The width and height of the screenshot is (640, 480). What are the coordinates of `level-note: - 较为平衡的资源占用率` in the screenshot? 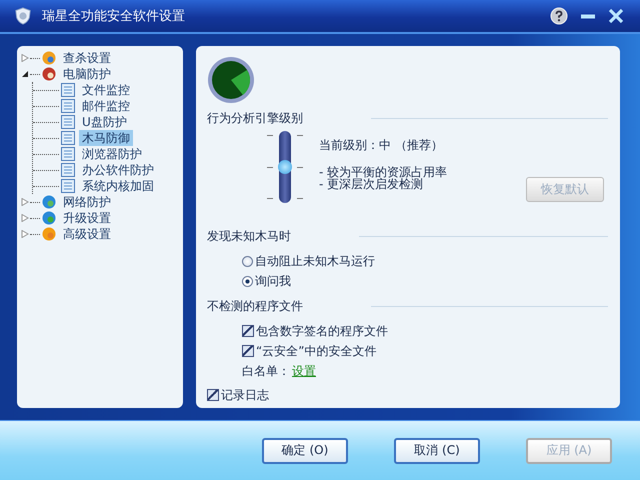 It's located at (383, 172).